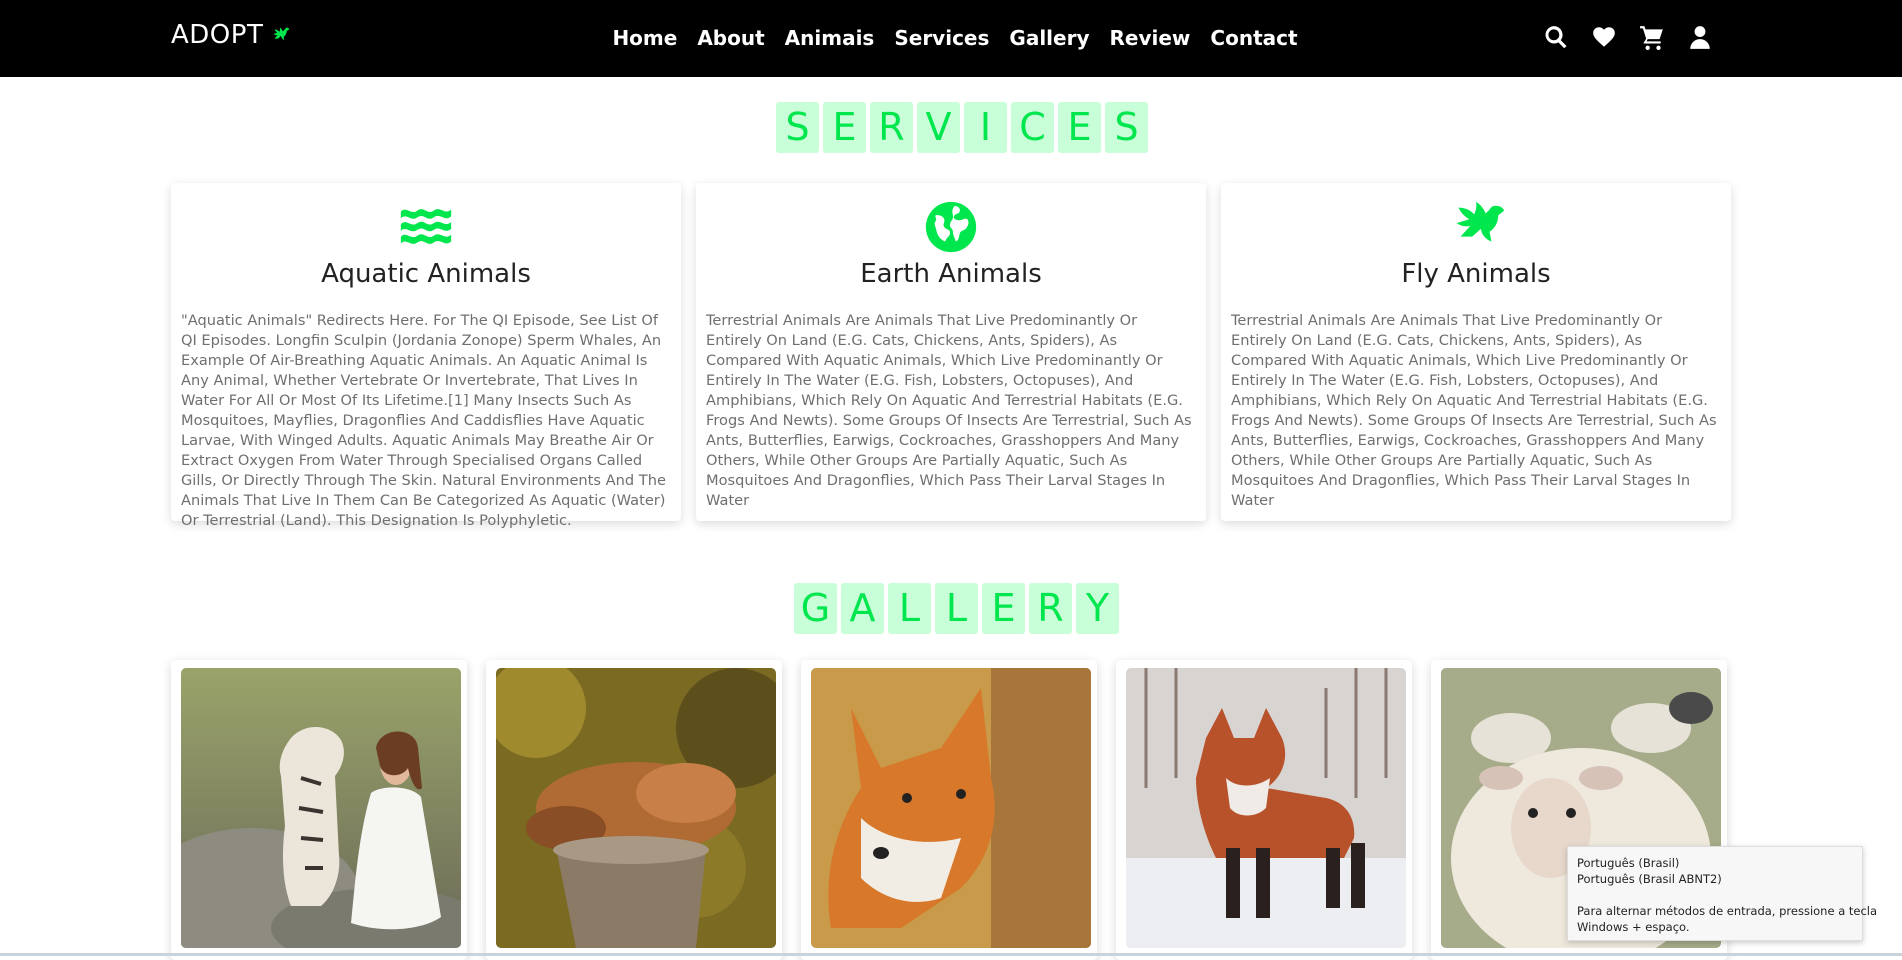 The image size is (1902, 960). I want to click on globe-icon, so click(951, 227).